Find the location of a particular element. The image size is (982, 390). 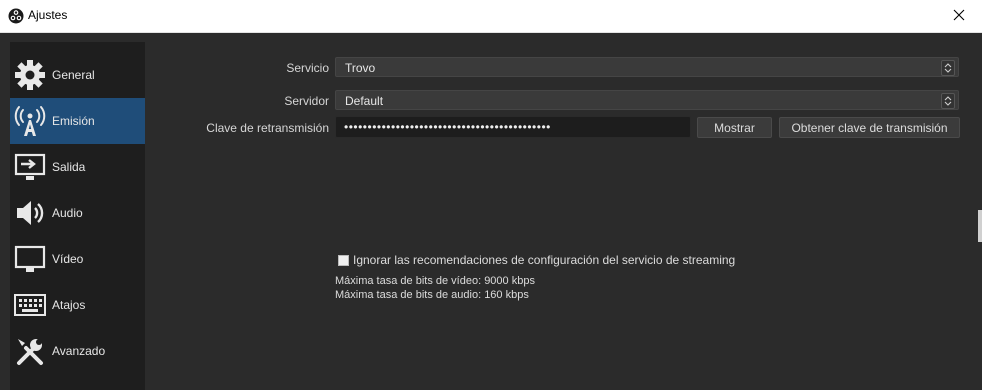

sidebar-item-label: General is located at coordinates (73, 75).